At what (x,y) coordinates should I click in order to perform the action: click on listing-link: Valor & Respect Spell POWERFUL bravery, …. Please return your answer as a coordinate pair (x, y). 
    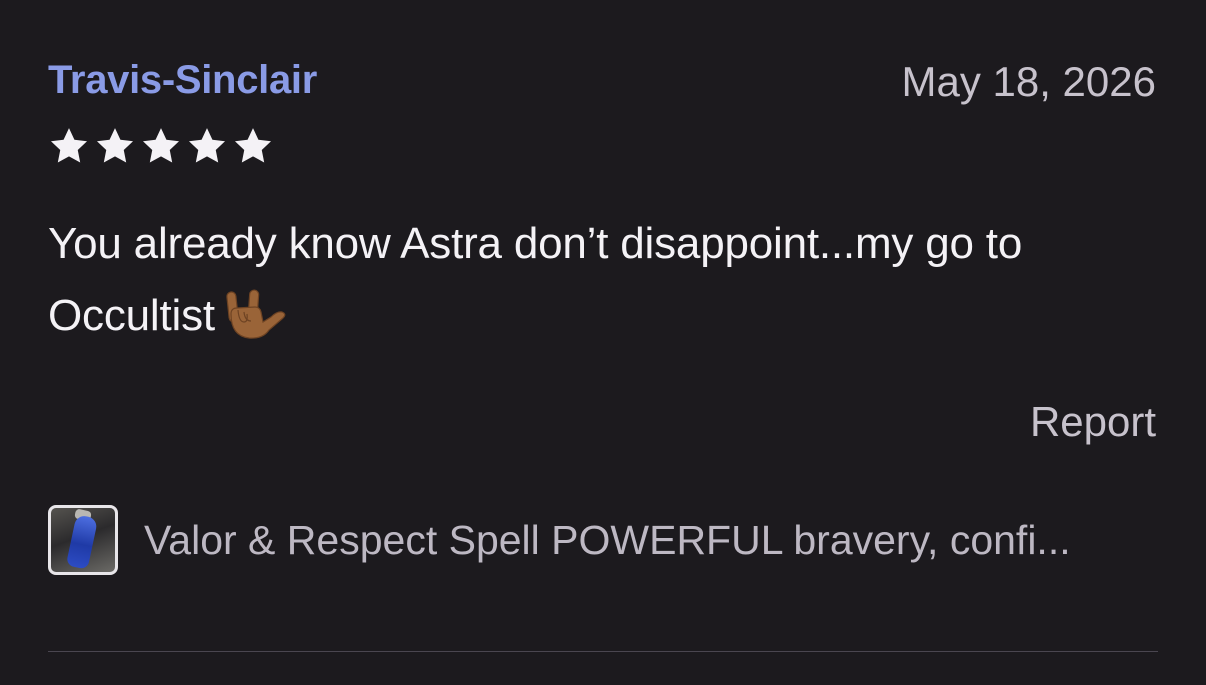
    Looking at the image, I should click on (559, 540).